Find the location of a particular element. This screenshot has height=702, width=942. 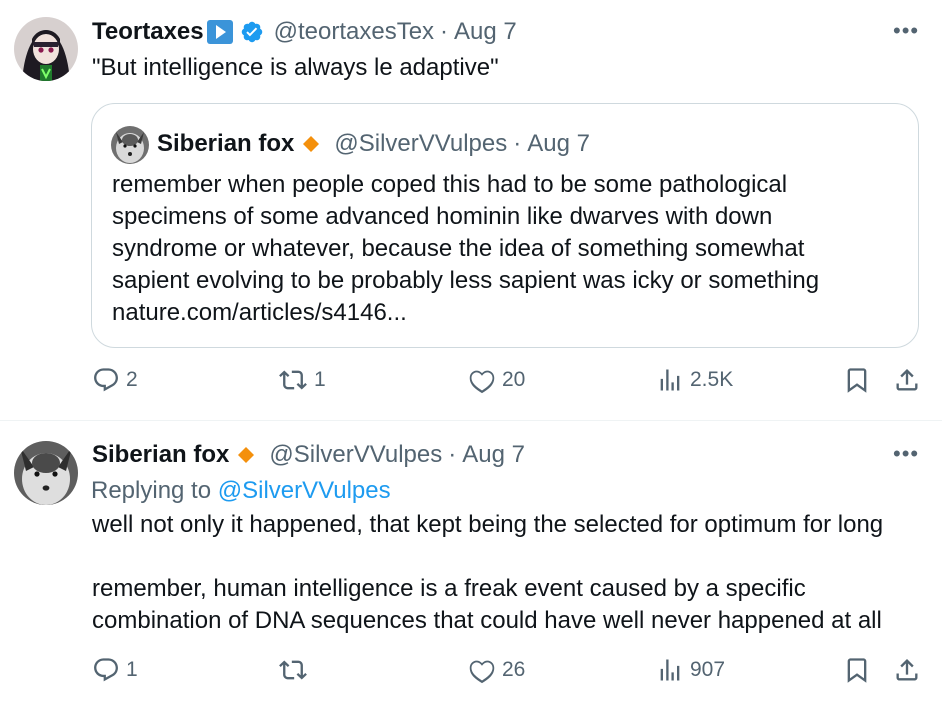

views-button: 907 is located at coordinates (690, 670).